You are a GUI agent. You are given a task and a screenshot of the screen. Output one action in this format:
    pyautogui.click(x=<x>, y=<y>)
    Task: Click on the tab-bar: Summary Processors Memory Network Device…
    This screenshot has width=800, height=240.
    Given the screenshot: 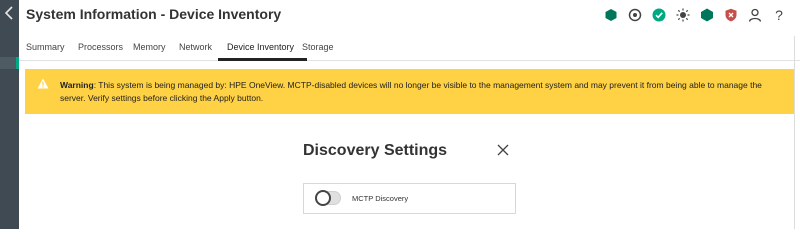 What is the action you would take?
    pyautogui.click(x=409, y=48)
    